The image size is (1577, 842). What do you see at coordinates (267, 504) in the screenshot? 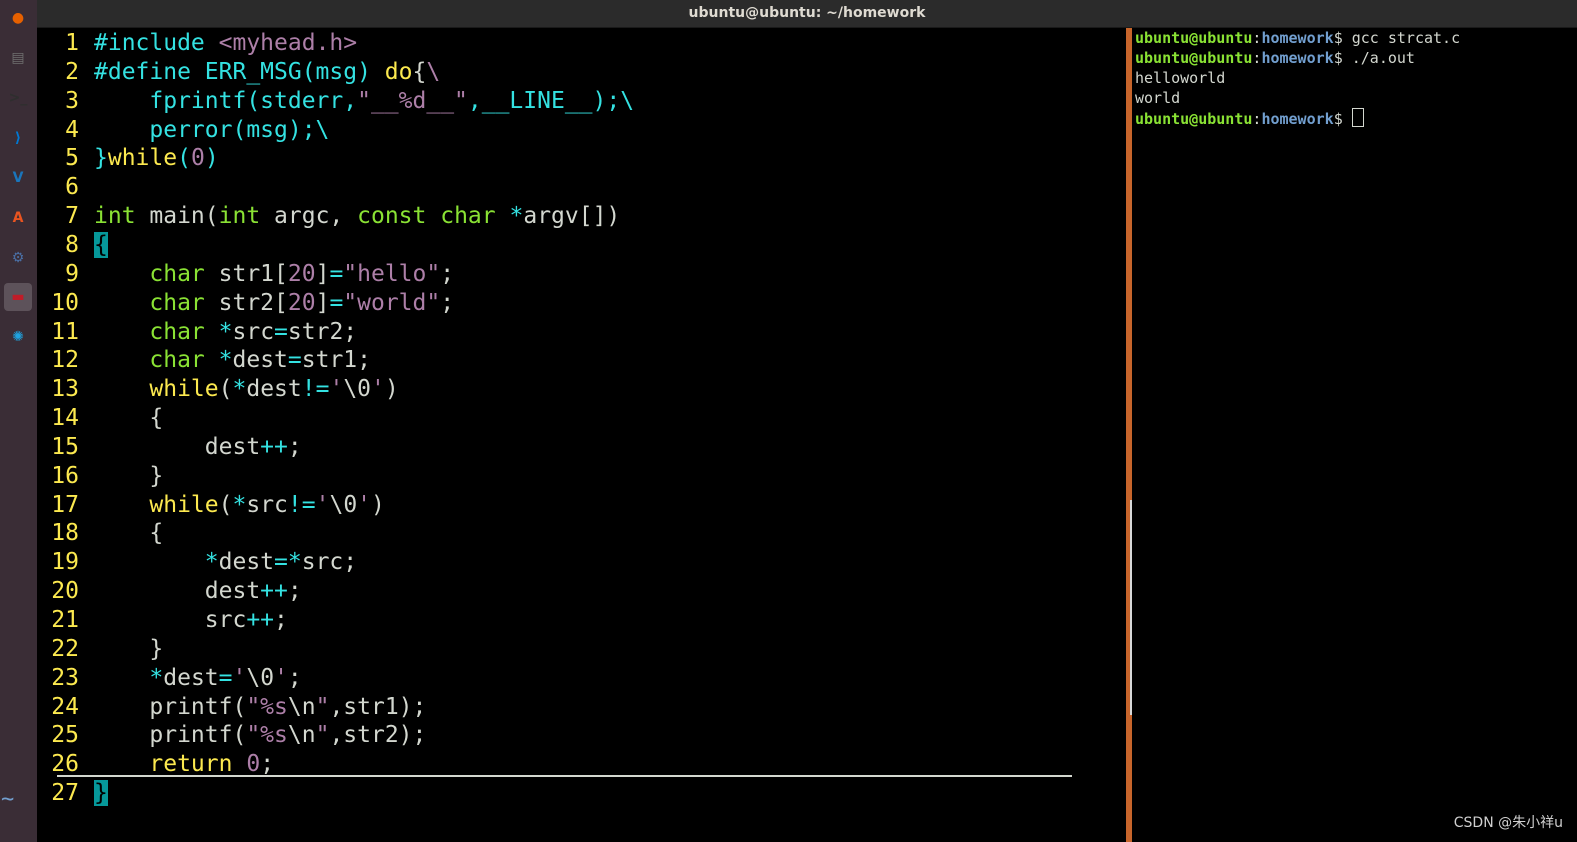
I see `code-text: while(*src!='\0')` at bounding box center [267, 504].